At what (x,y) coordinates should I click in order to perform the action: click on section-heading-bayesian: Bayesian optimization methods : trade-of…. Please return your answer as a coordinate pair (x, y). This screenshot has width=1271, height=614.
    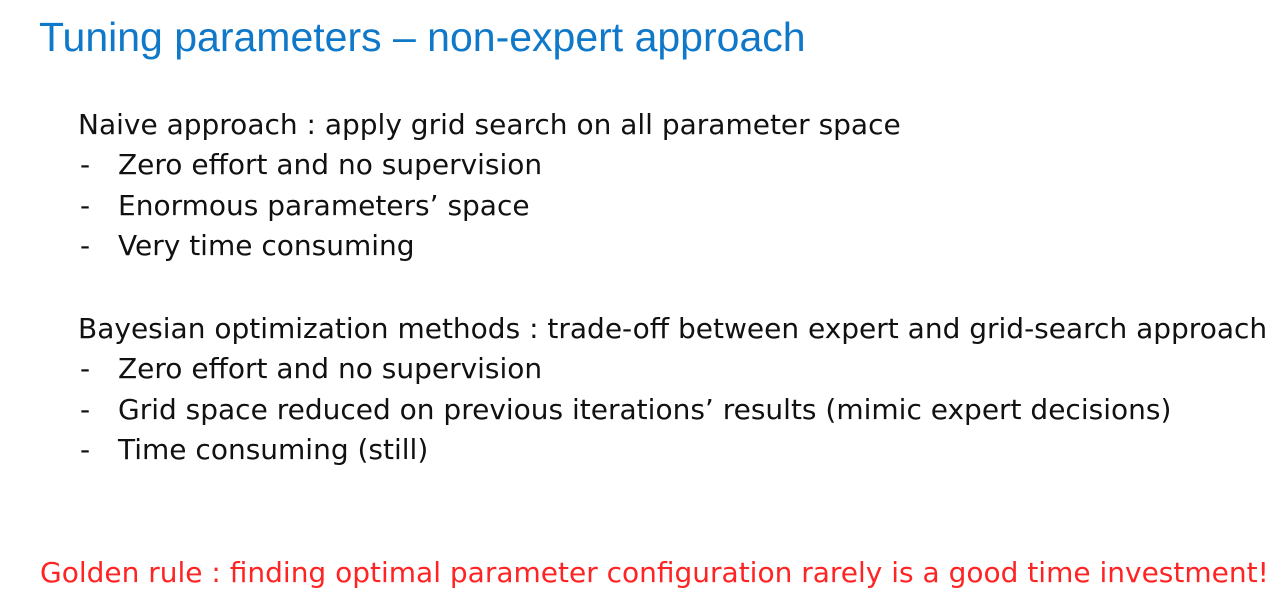
    Looking at the image, I should click on (673, 328).